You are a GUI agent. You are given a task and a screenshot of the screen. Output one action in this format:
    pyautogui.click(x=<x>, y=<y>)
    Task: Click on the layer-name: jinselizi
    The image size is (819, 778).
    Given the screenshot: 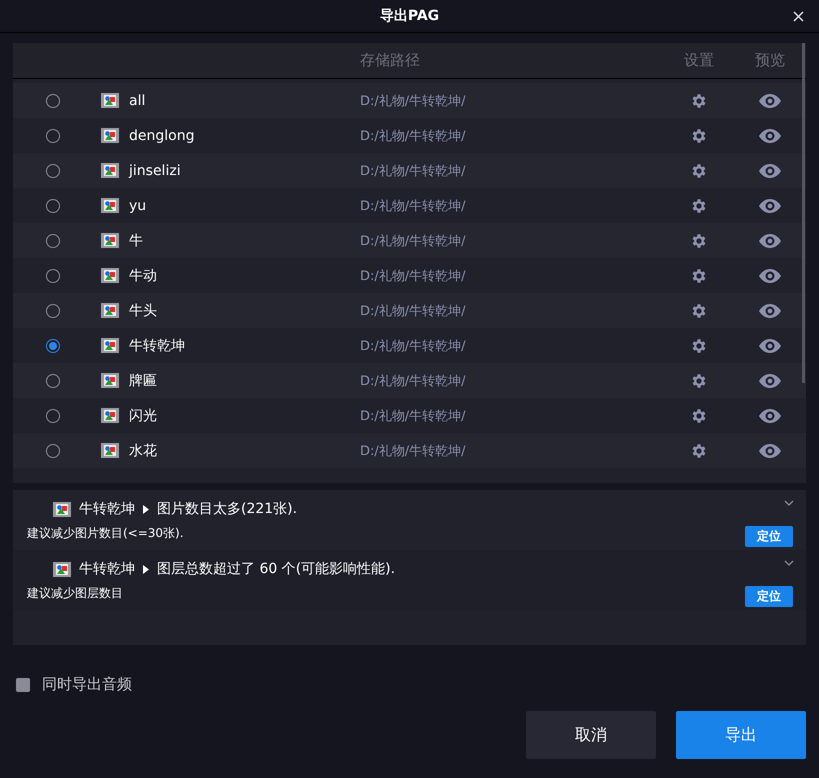 What is the action you would take?
    pyautogui.click(x=155, y=170)
    